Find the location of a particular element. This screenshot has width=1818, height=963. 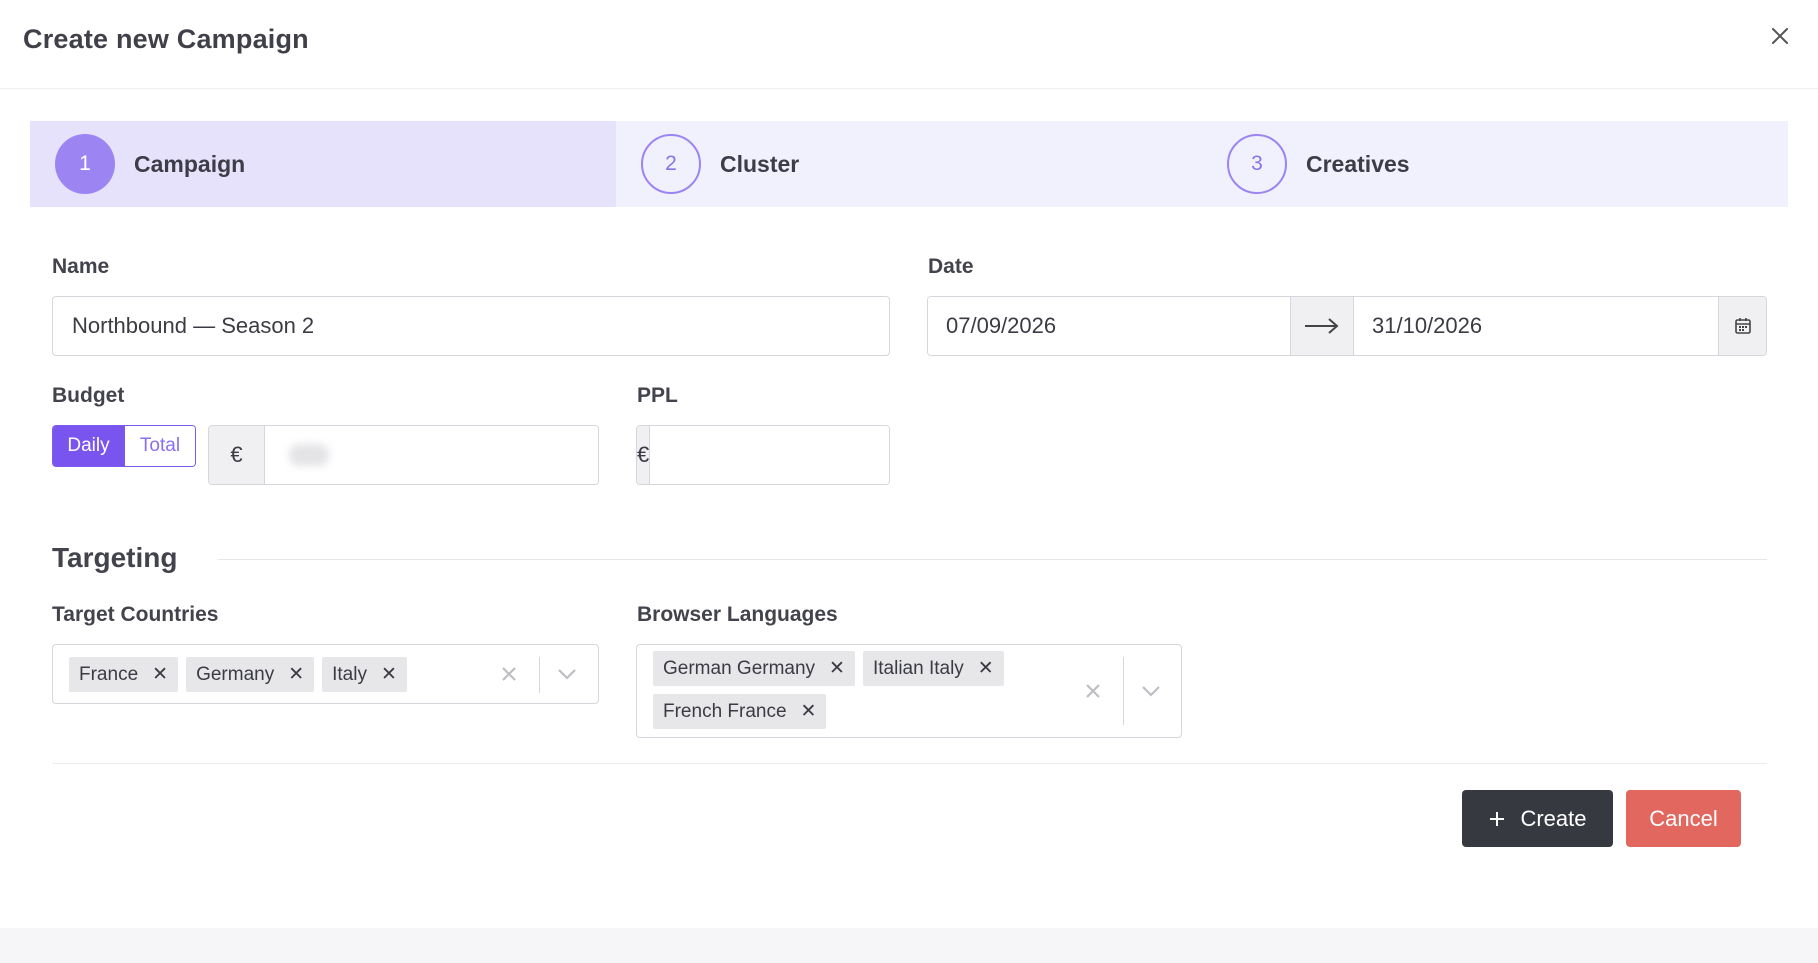

ppl-input is located at coordinates (769, 455).